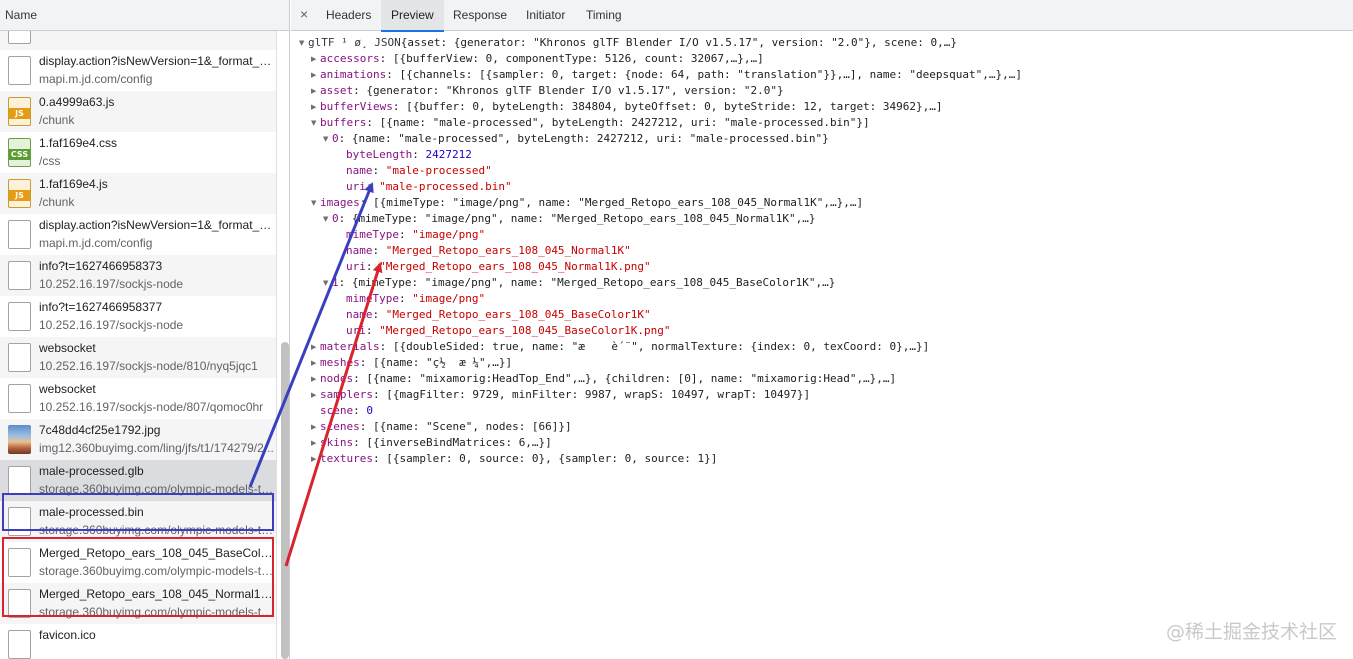  What do you see at coordinates (411, 363) in the screenshot?
I see `tree-node-meshes: ▶ meshes: [{name: "ç½ æ ¼",…}]` at bounding box center [411, 363].